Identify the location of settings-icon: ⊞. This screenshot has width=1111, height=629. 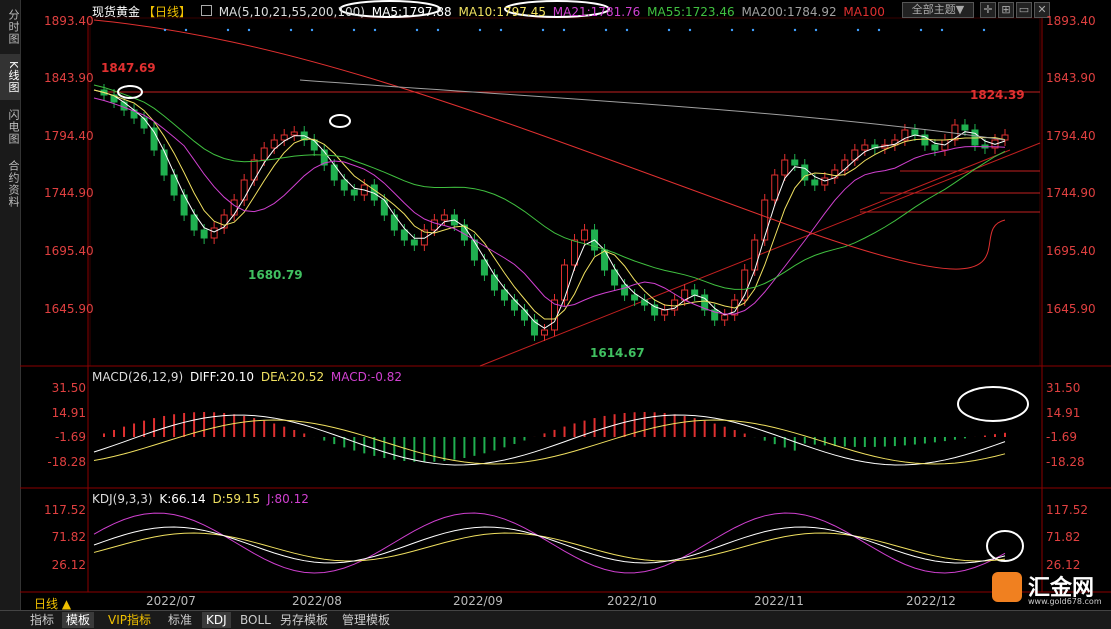
(1006, 10).